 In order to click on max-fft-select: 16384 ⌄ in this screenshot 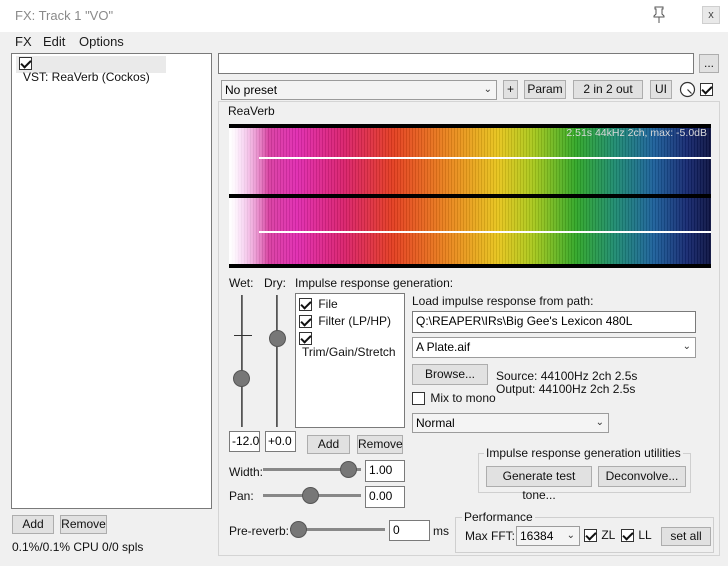, I will do `click(548, 536)`.